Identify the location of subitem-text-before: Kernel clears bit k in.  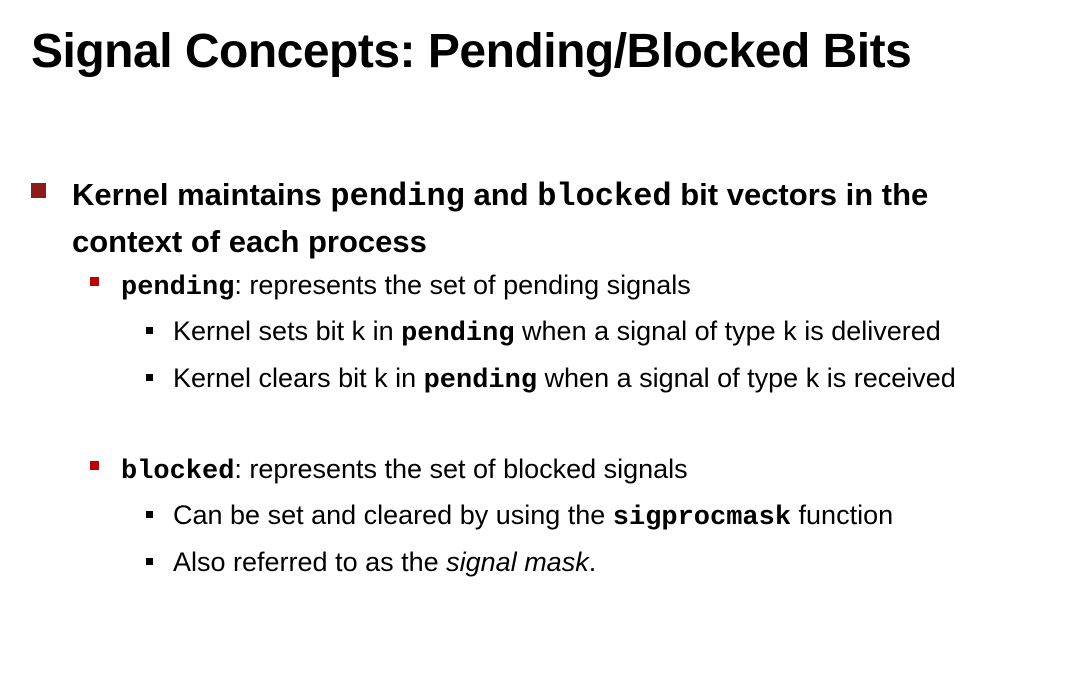
(298, 378).